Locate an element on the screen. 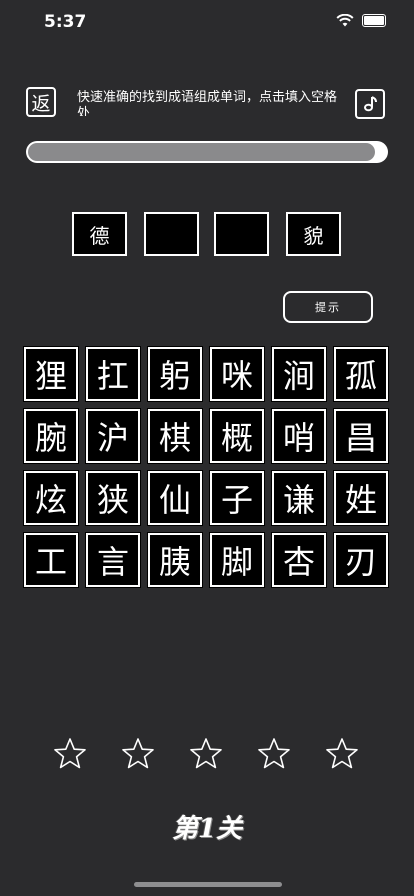 The height and width of the screenshot is (896, 414). music-toggle-button is located at coordinates (370, 104).